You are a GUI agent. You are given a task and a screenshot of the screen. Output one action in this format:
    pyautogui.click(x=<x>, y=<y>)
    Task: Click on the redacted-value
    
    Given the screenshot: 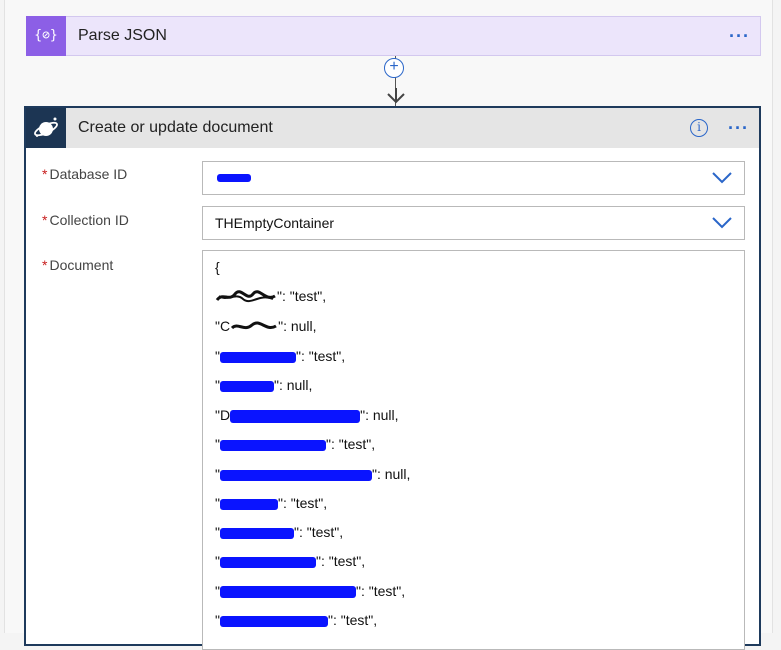 What is the action you would take?
    pyautogui.click(x=234, y=178)
    